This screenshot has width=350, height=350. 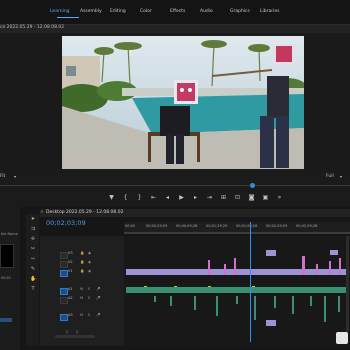 I want to click on project-column-name: ble Name, so click(x=9, y=234).